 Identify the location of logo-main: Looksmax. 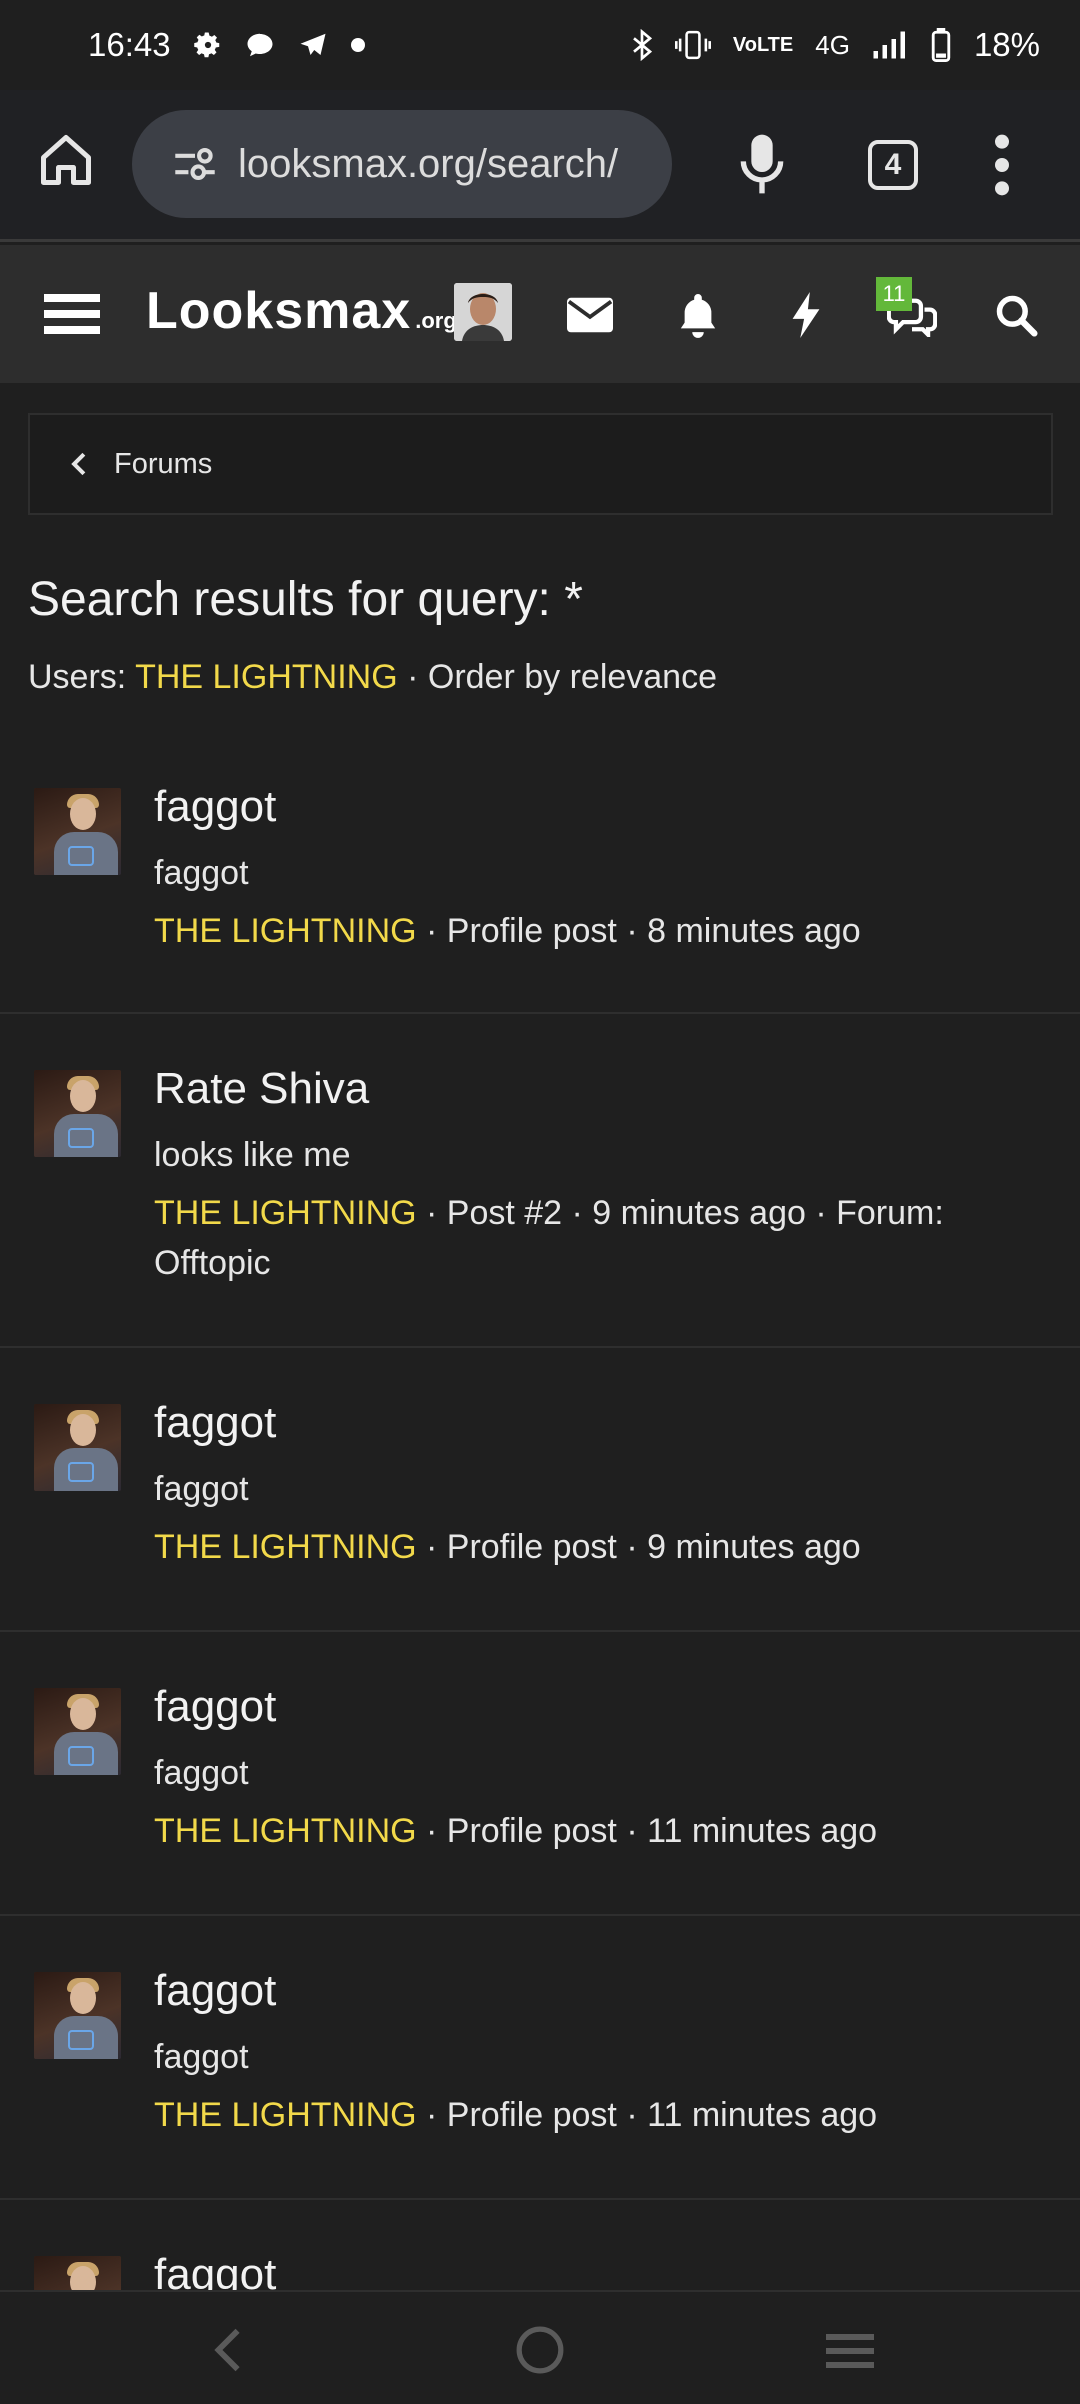
(279, 311).